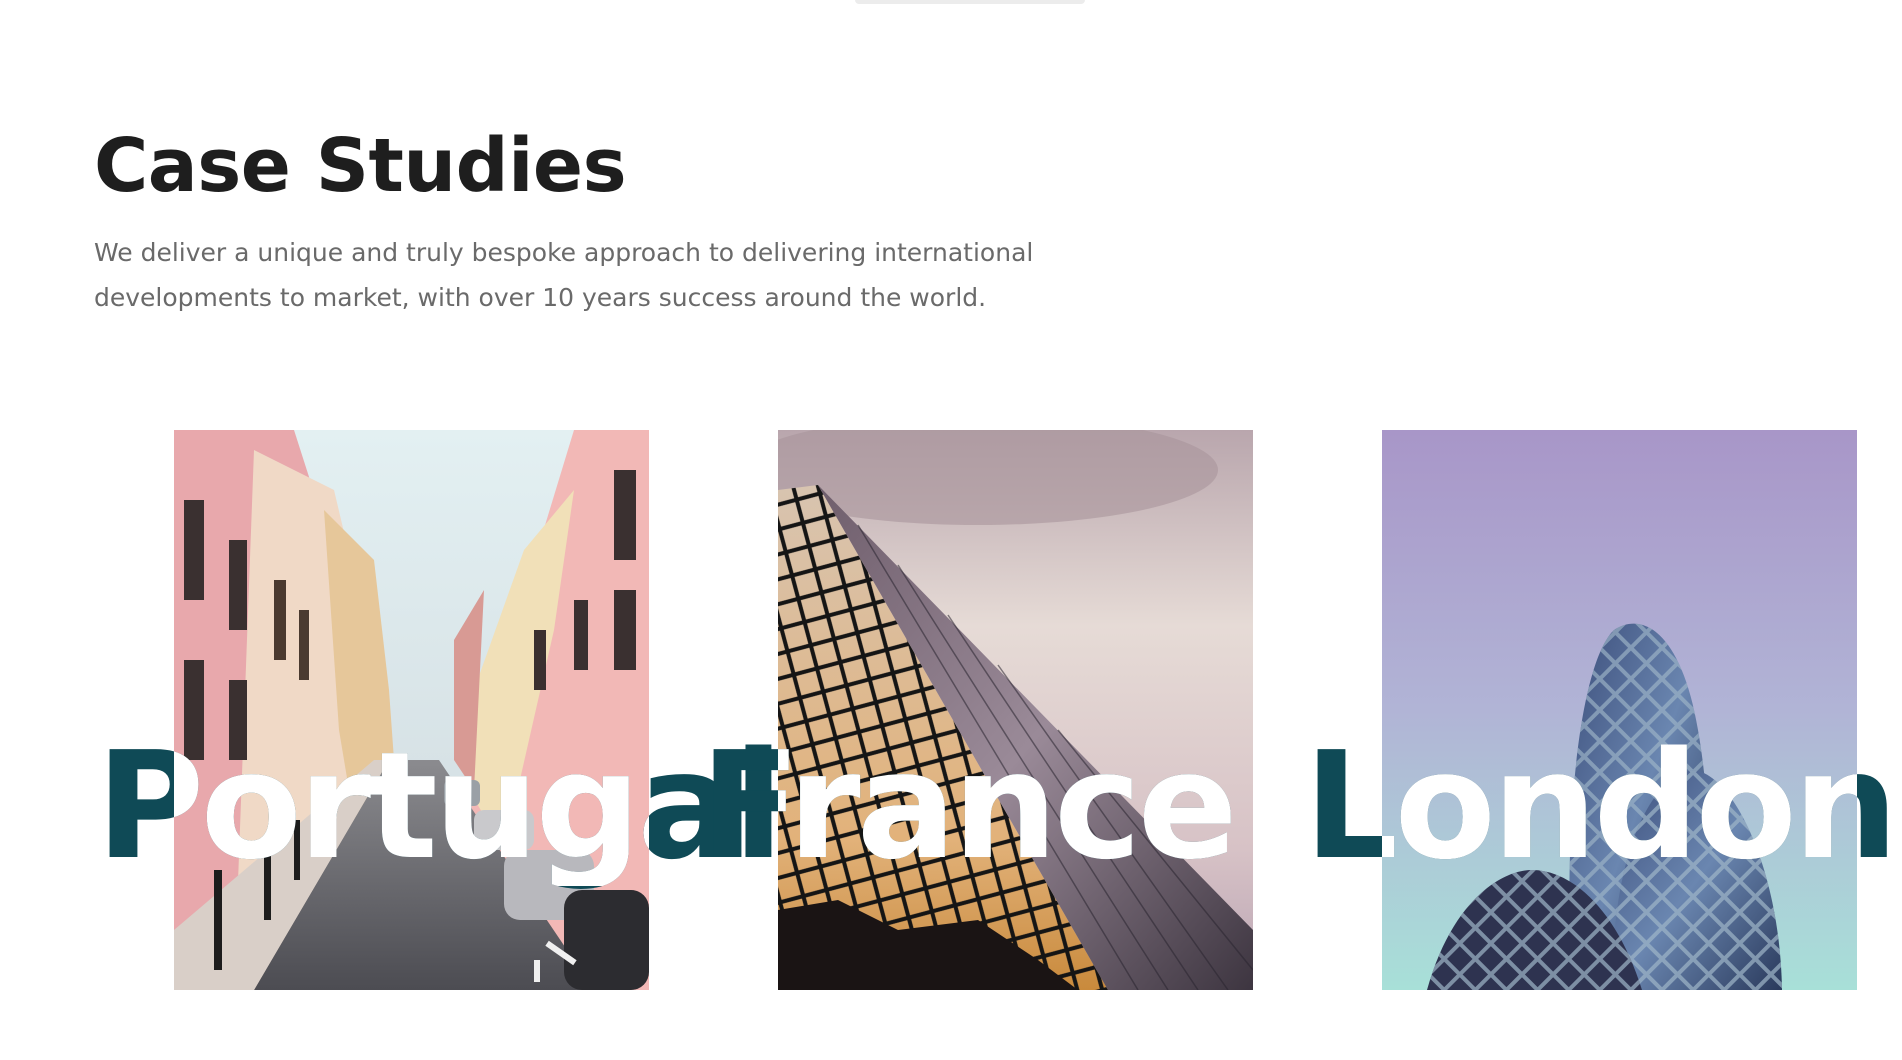  I want to click on case-study-france-heading: France, so click(969, 806).